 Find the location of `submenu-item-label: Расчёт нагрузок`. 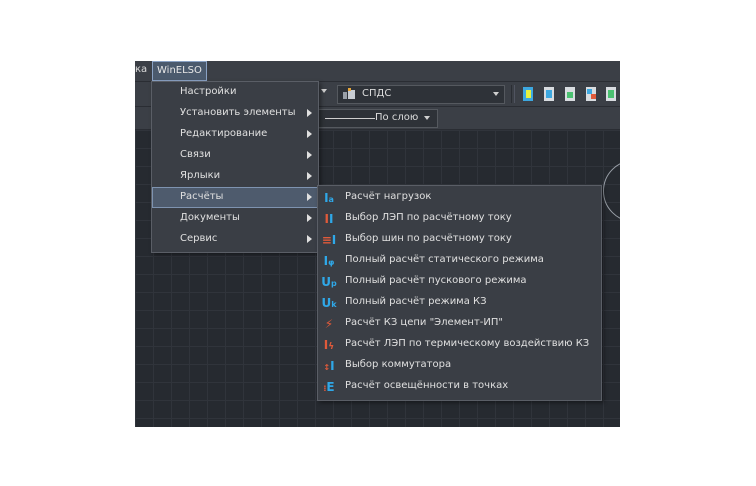

submenu-item-label: Расчёт нагрузок is located at coordinates (388, 196).